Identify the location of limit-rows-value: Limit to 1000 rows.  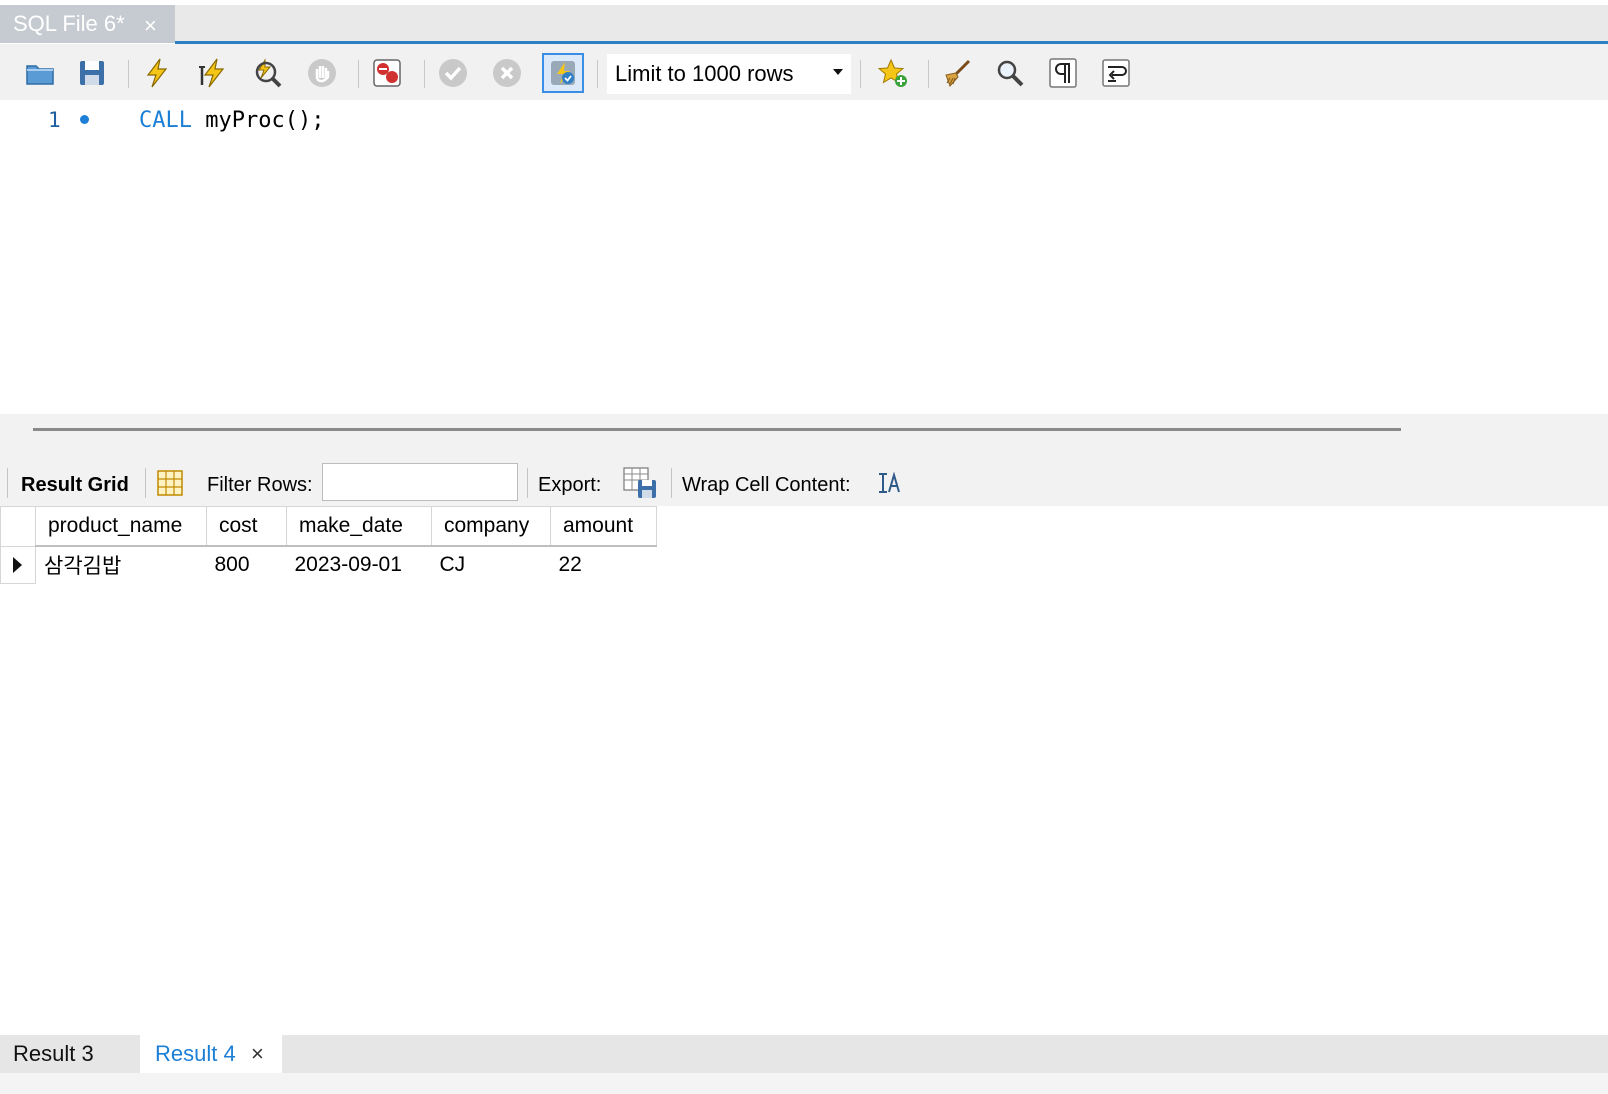
(704, 73).